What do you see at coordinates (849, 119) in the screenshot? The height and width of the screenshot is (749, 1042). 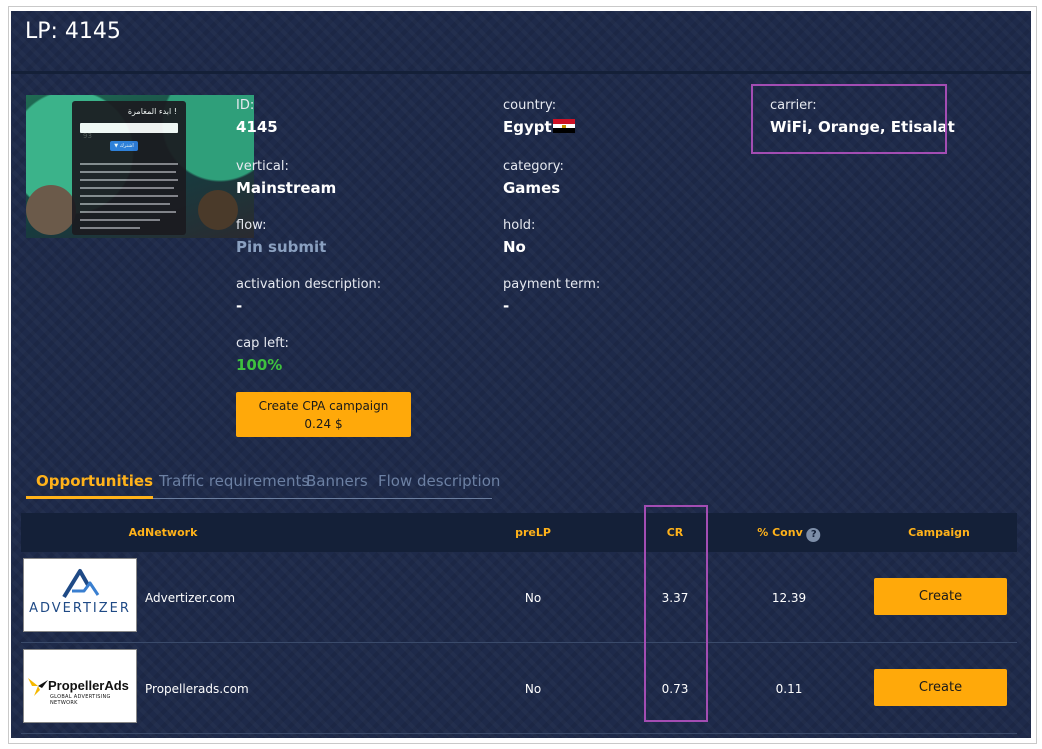 I see `carrier-highlight` at bounding box center [849, 119].